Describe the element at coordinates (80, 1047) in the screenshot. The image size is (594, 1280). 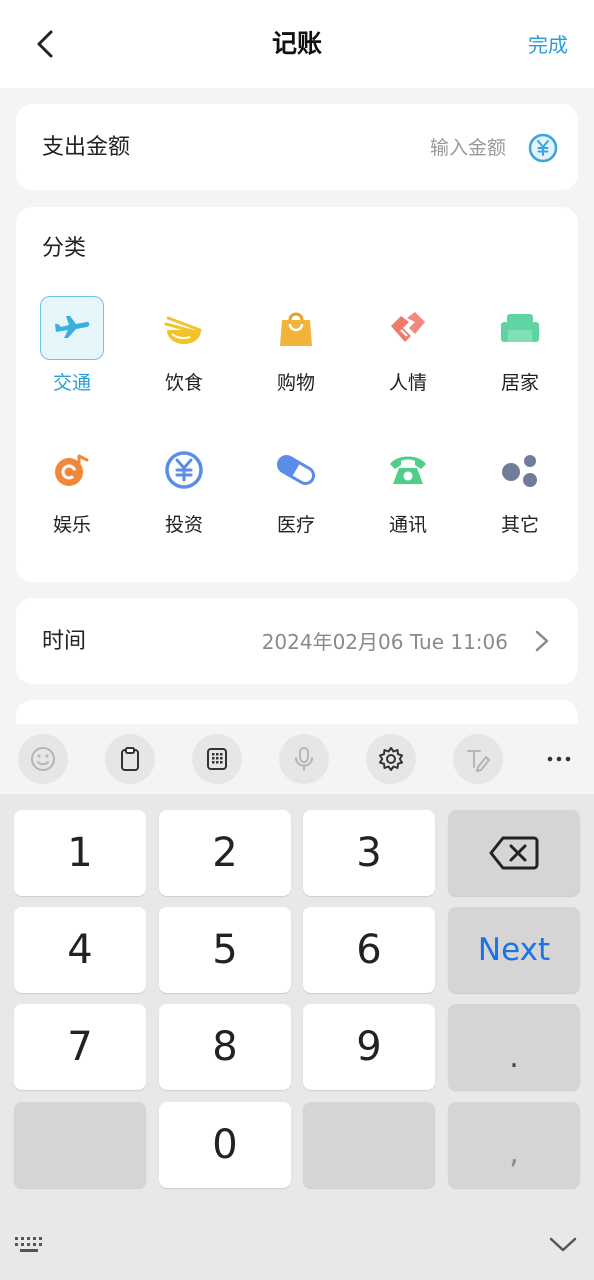
I see `key-7: 7` at that location.